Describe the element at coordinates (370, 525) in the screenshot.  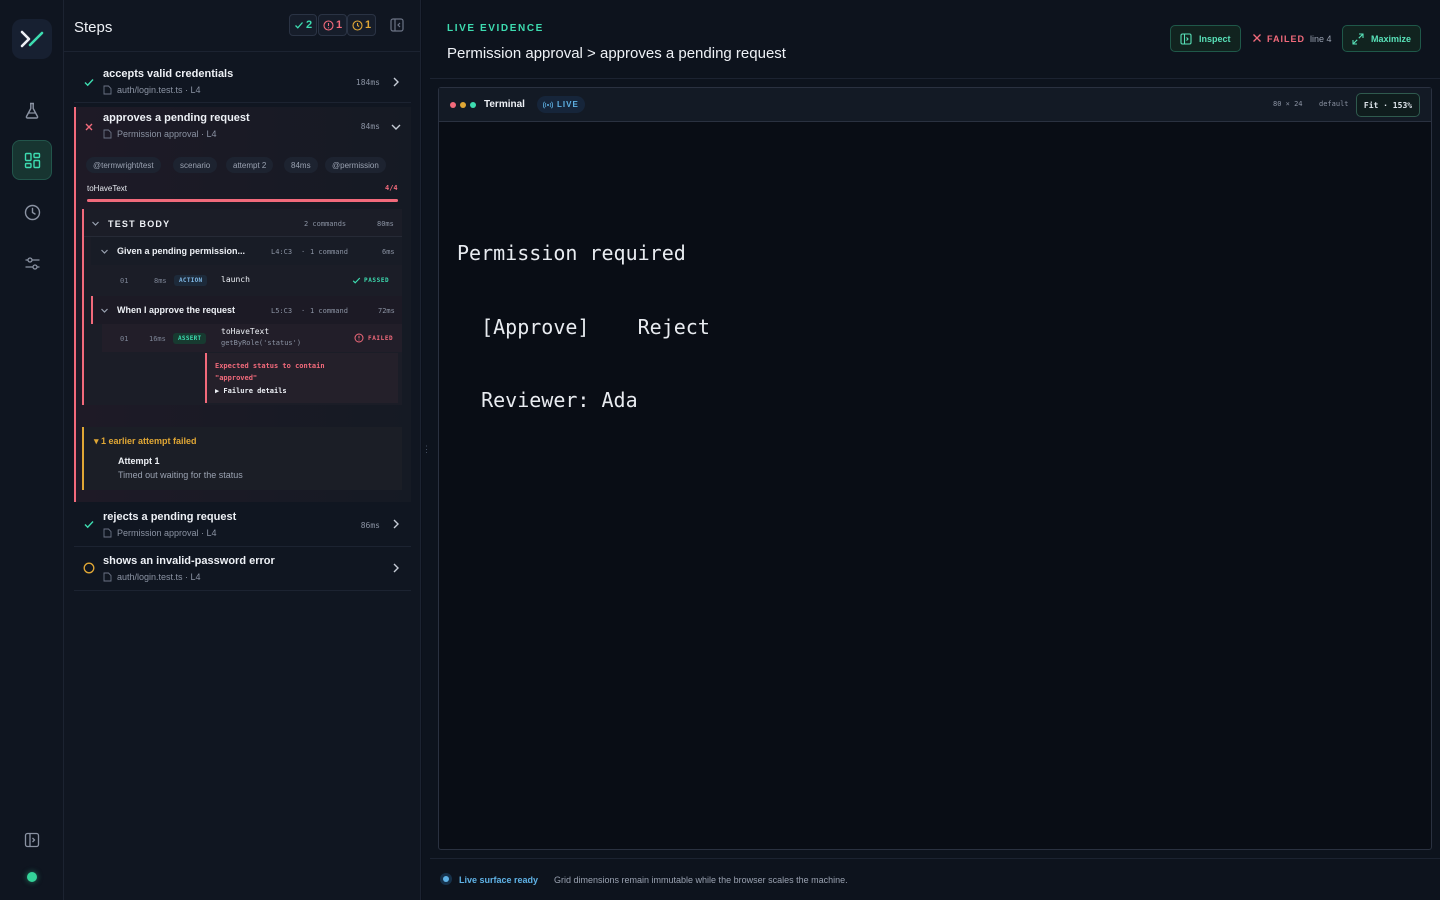
I see `test-duration: 86ms` at that location.